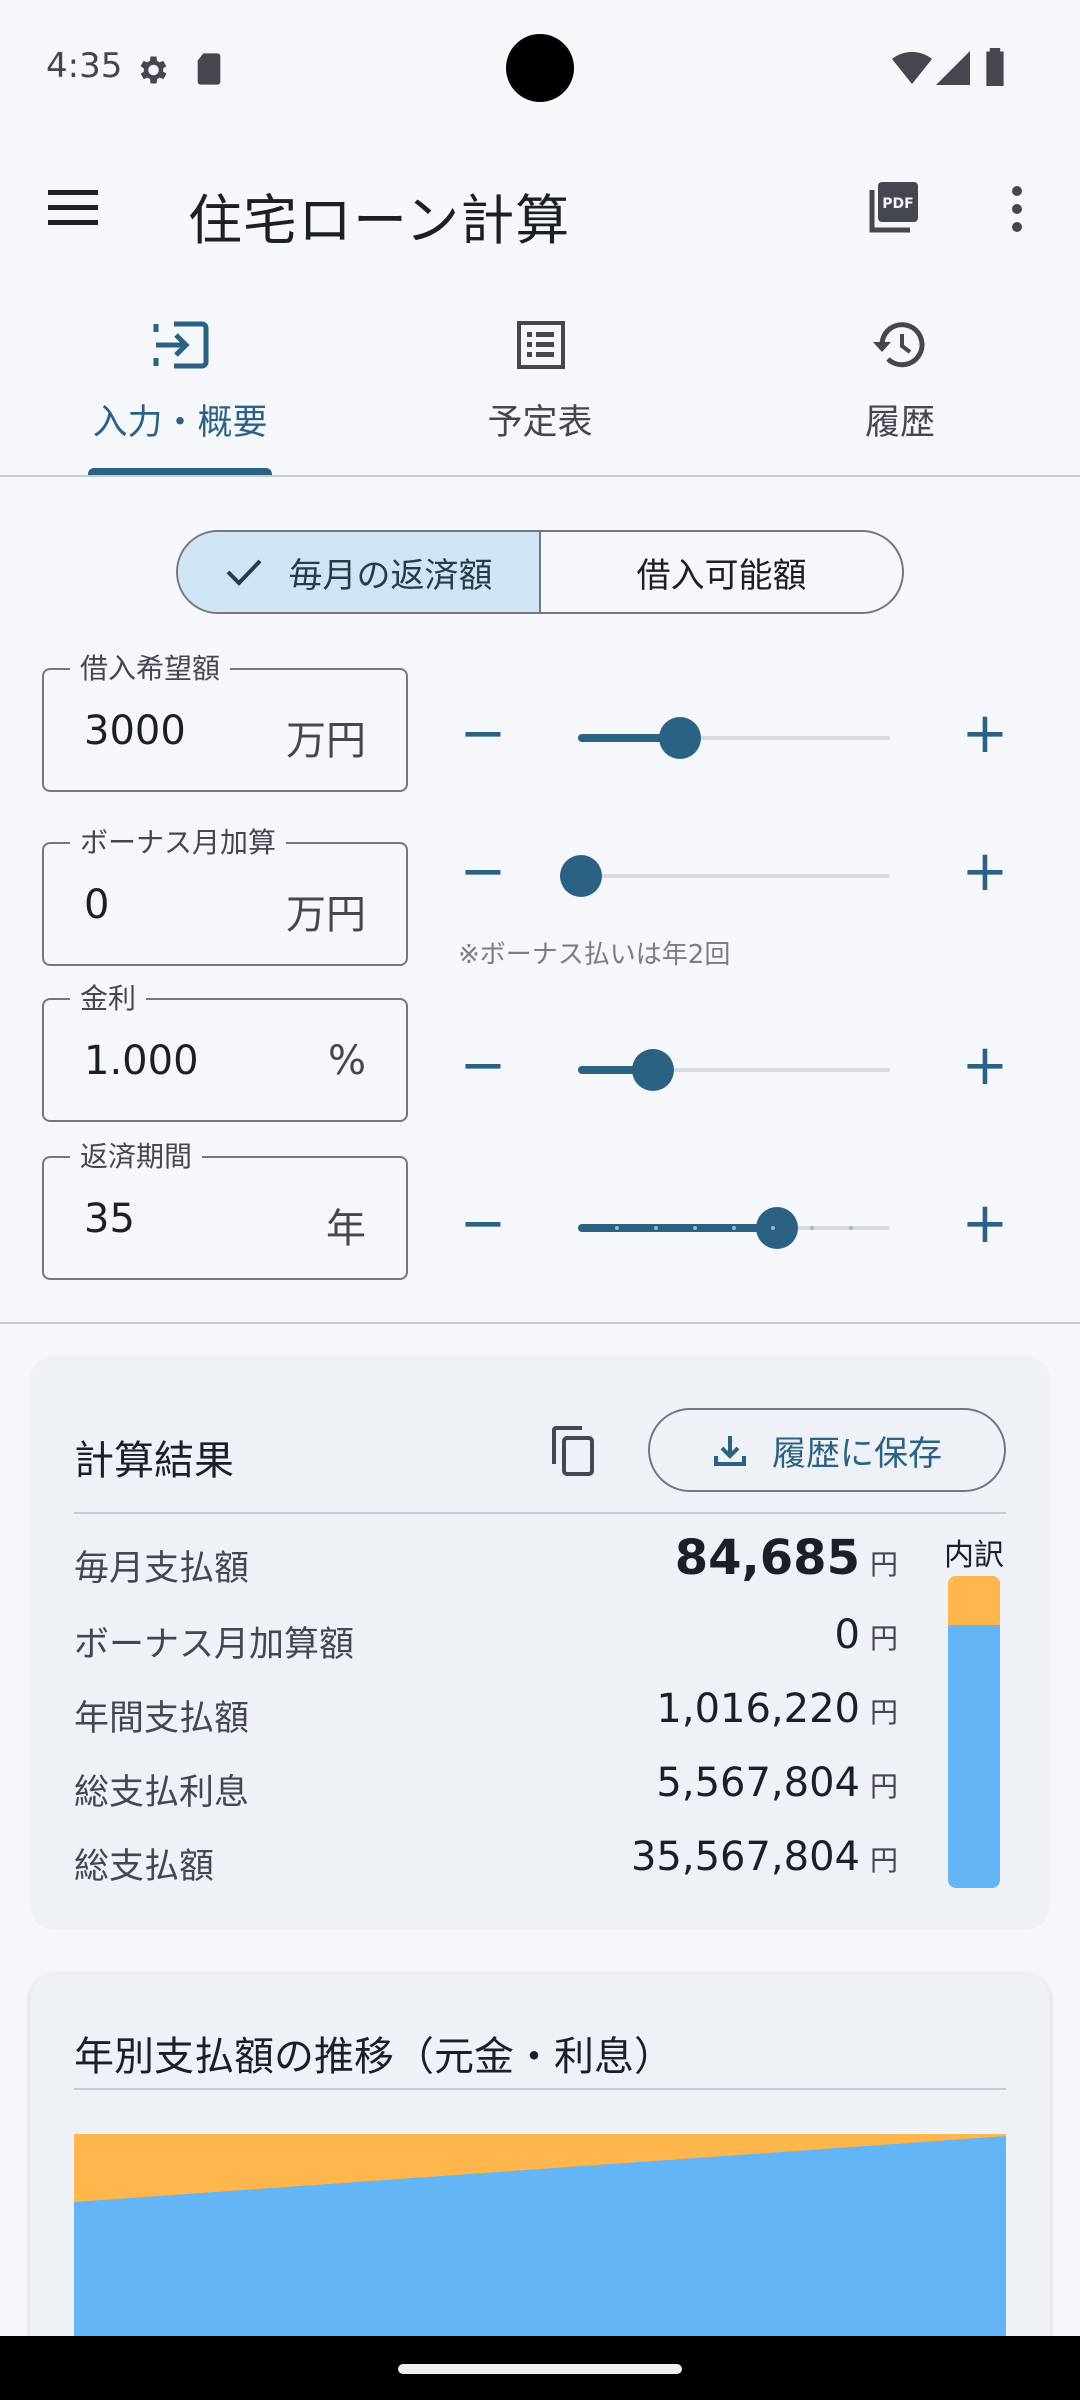 This screenshot has width=1080, height=2400. Describe the element at coordinates (180, 395) in the screenshot. I see `tab-input-overview: 入力・概要` at that location.